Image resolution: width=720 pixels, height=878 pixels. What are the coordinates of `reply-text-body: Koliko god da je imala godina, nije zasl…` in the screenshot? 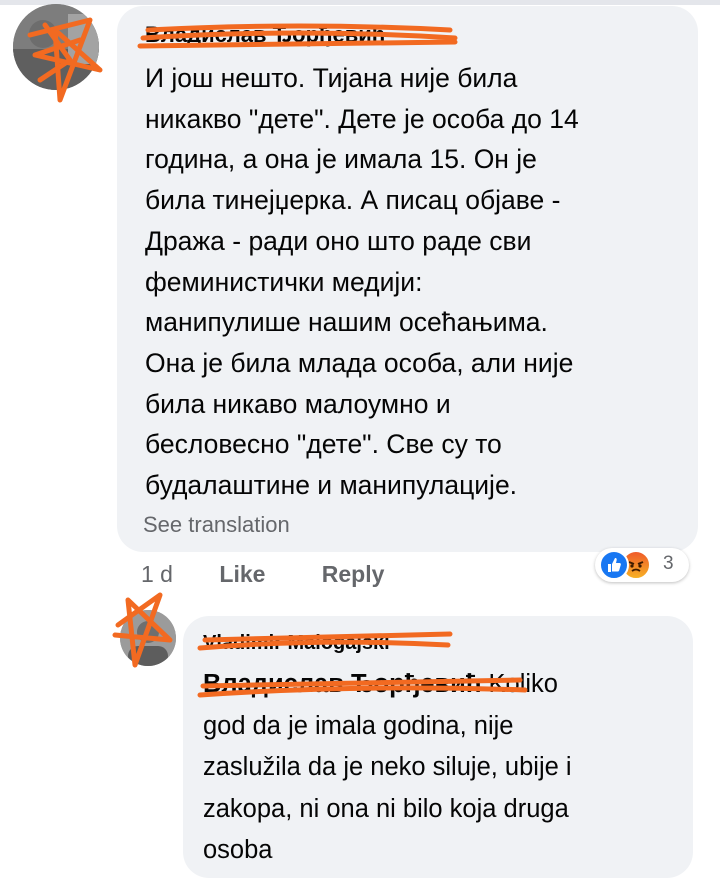 It's located at (387, 767).